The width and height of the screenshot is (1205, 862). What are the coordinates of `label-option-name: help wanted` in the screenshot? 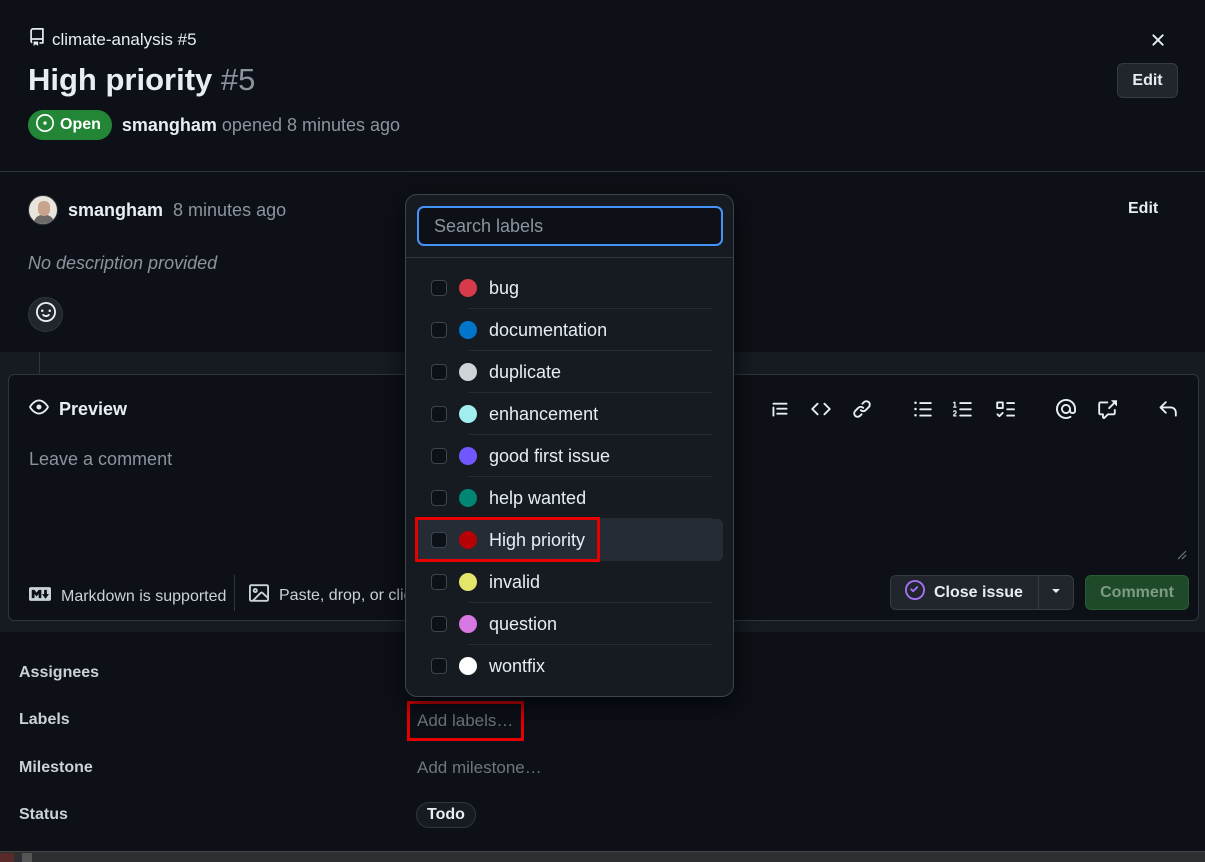 It's located at (538, 497).